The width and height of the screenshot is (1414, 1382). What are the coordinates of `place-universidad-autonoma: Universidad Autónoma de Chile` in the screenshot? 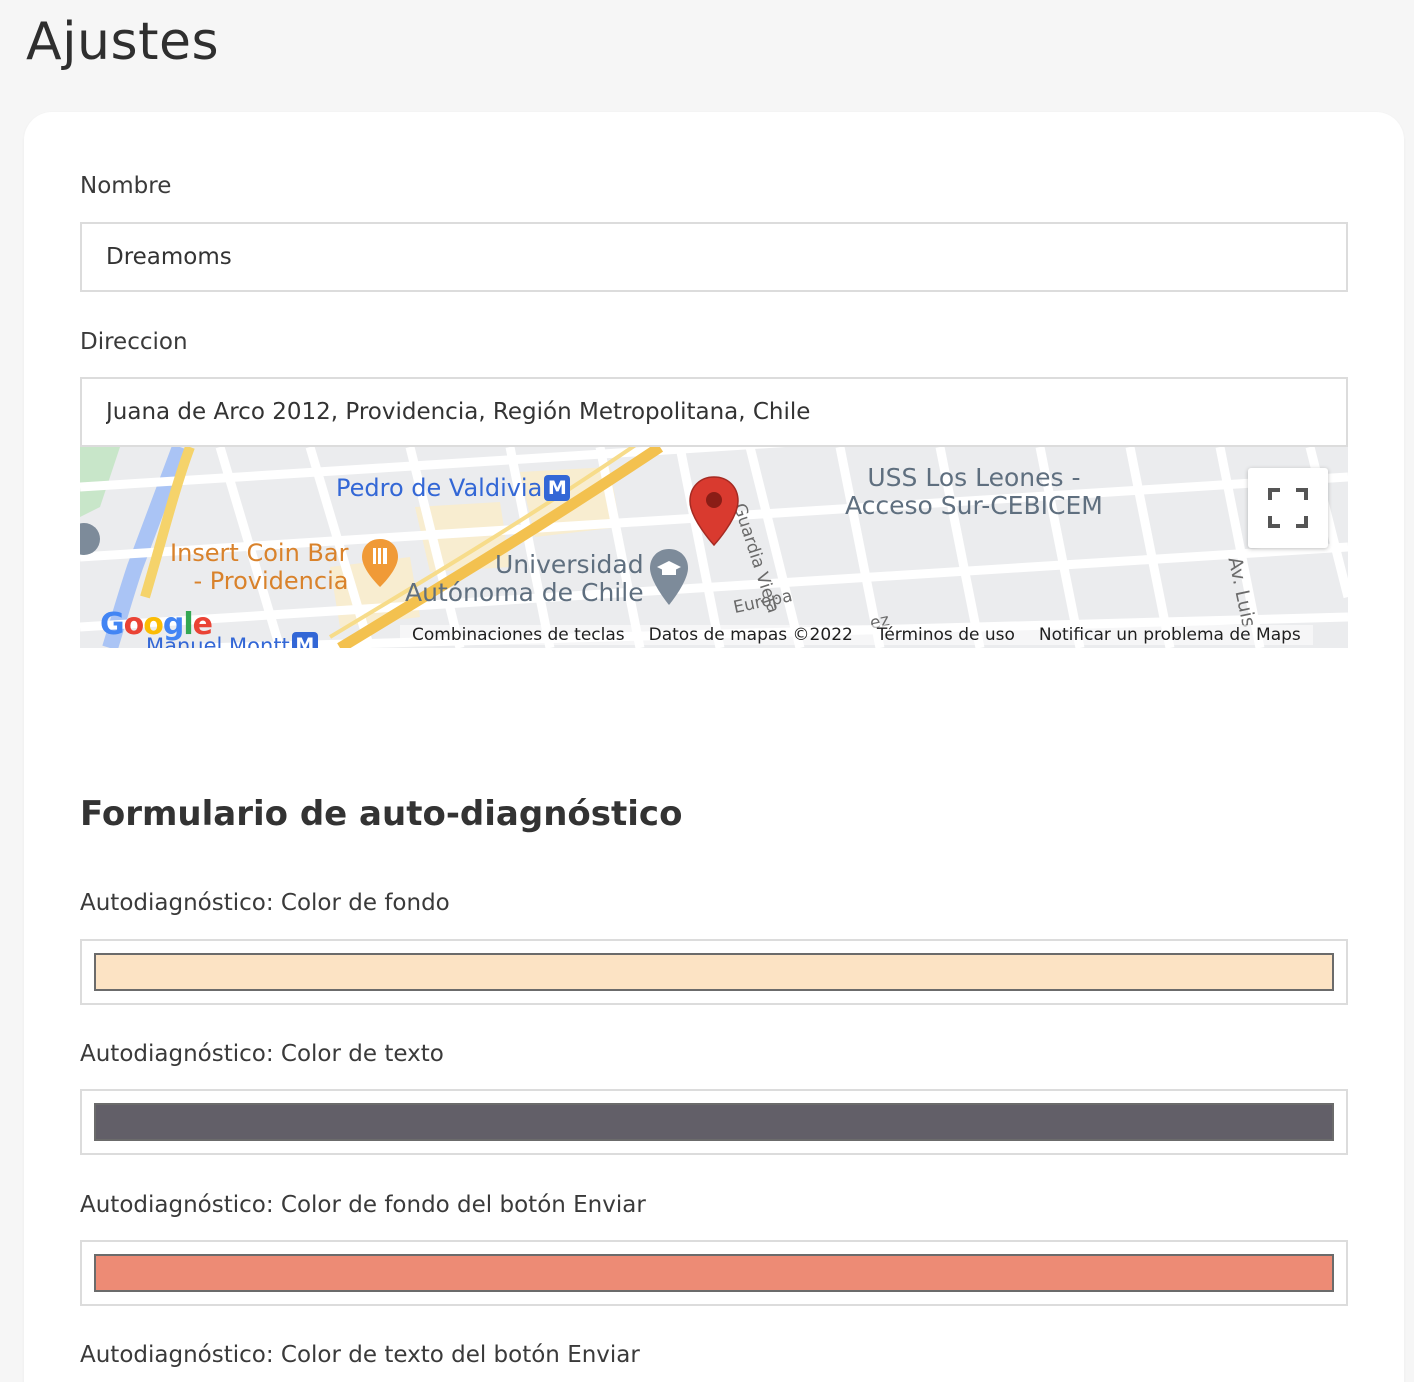 It's located at (524, 579).